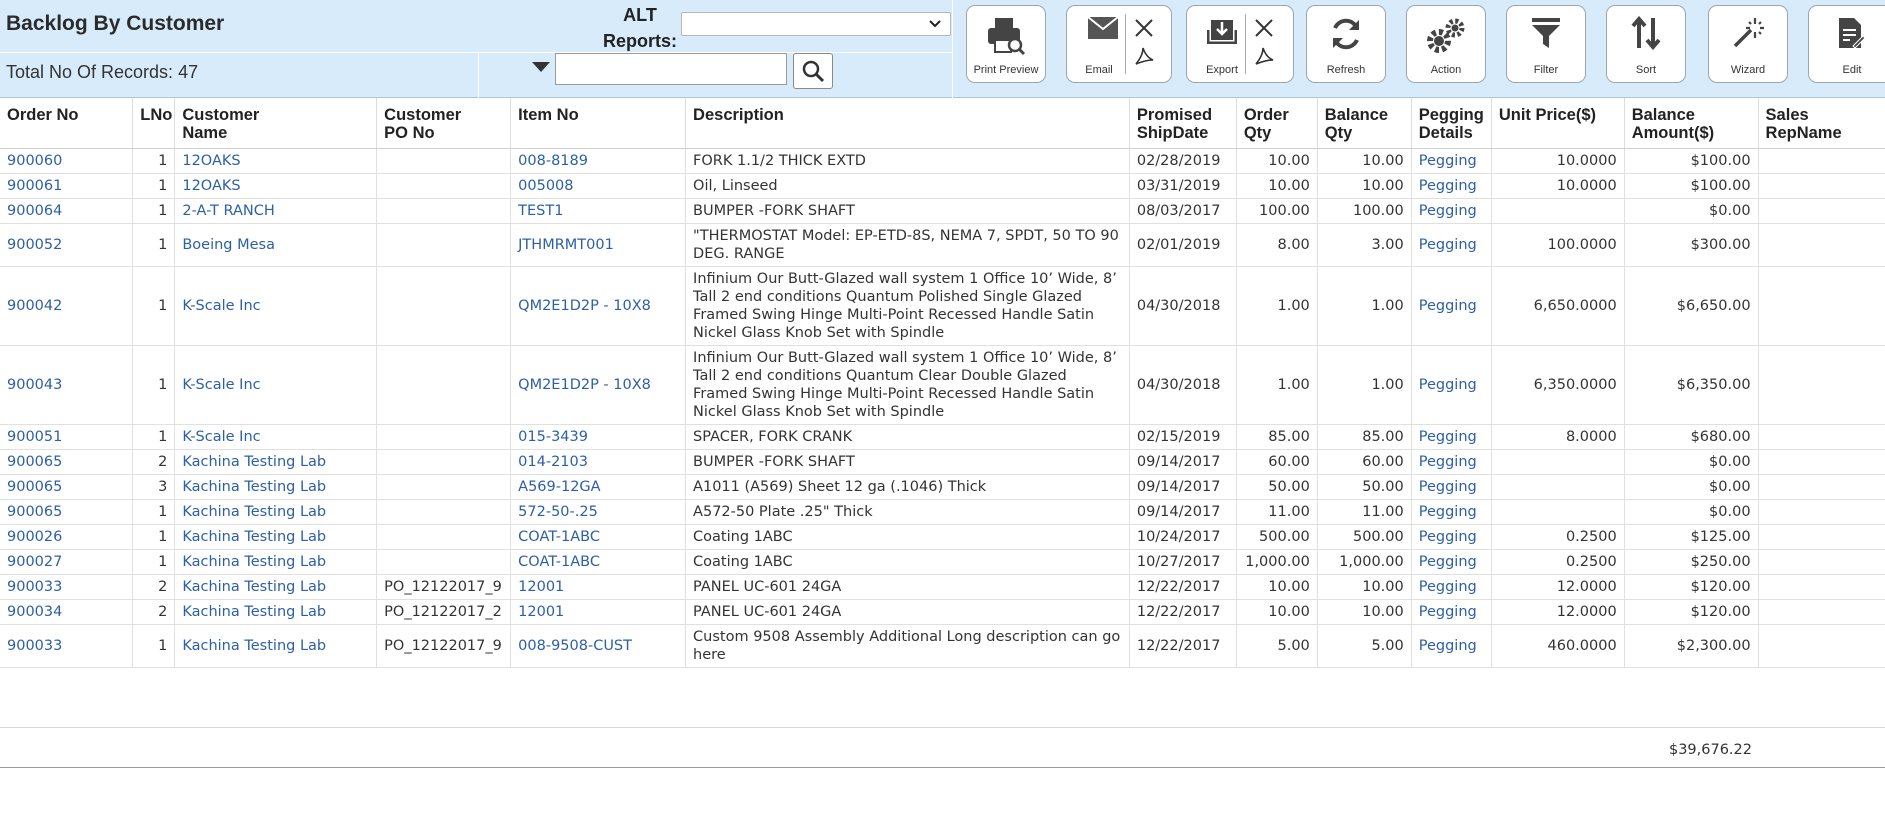 Image resolution: width=1885 pixels, height=822 pixels. Describe the element at coordinates (1446, 44) in the screenshot. I see `action-button: Action` at that location.